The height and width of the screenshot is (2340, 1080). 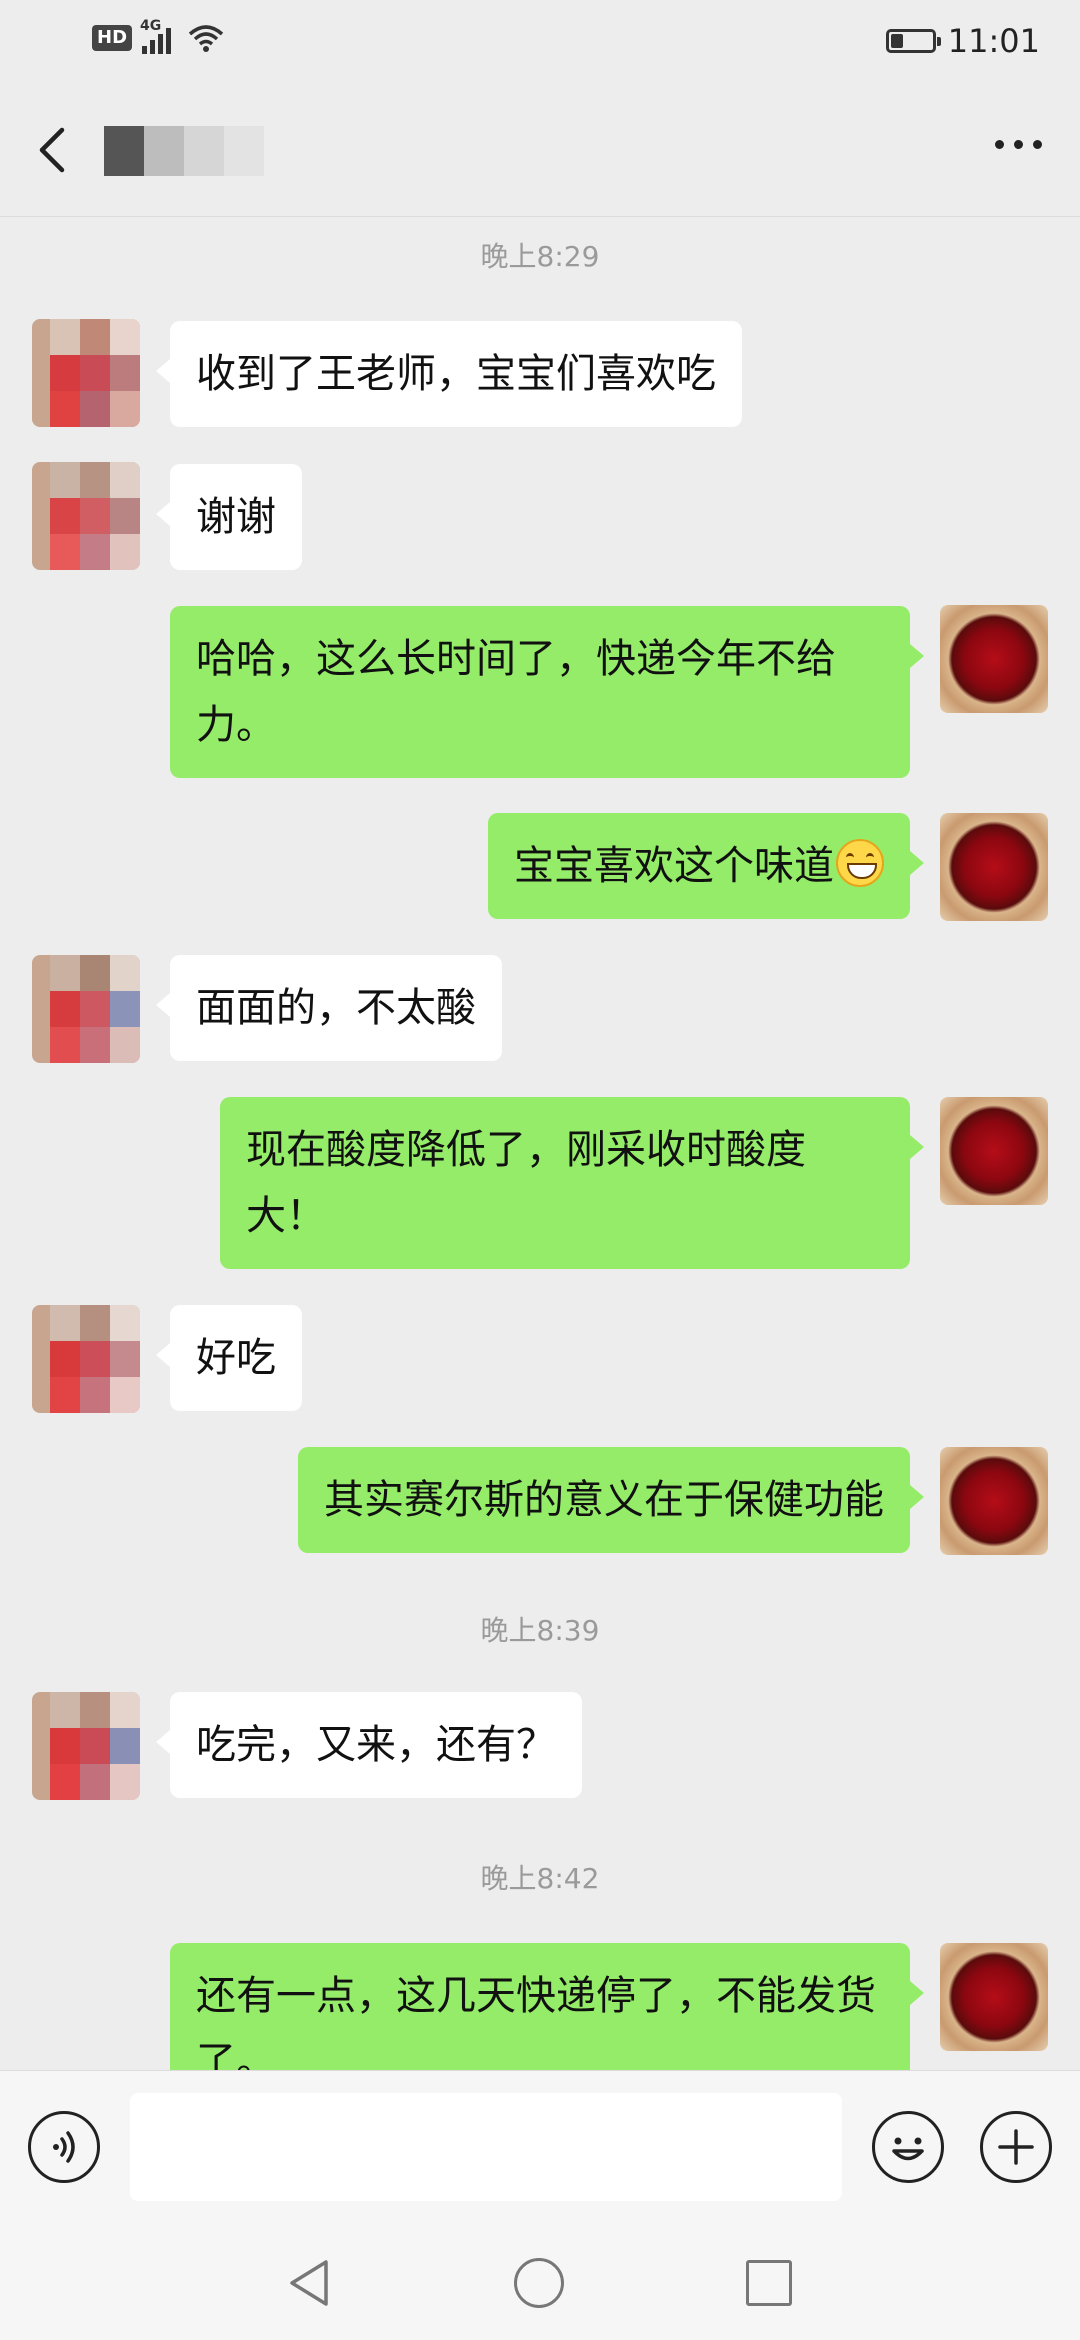 I want to click on message-input-bar, so click(x=540, y=2146).